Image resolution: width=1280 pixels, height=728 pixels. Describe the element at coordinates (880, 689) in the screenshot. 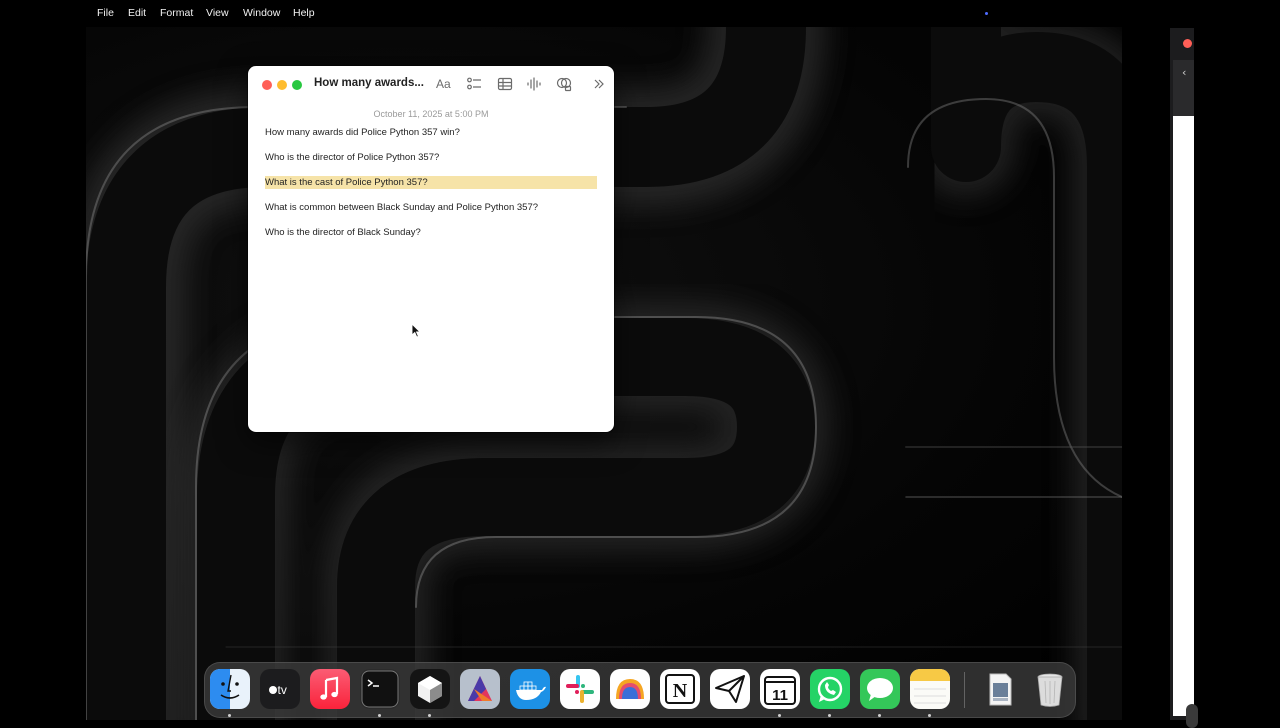

I see `messages-icon` at that location.